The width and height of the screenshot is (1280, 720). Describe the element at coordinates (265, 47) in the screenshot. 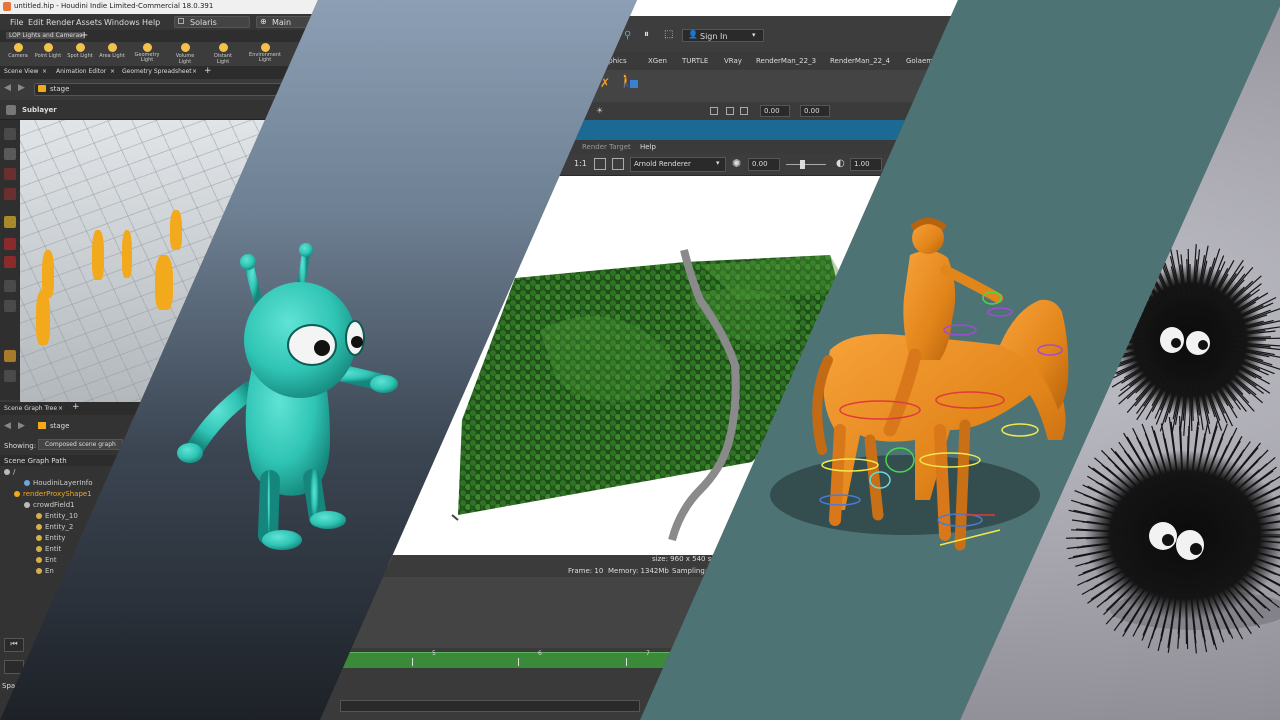

I see `environment-light-icon` at that location.